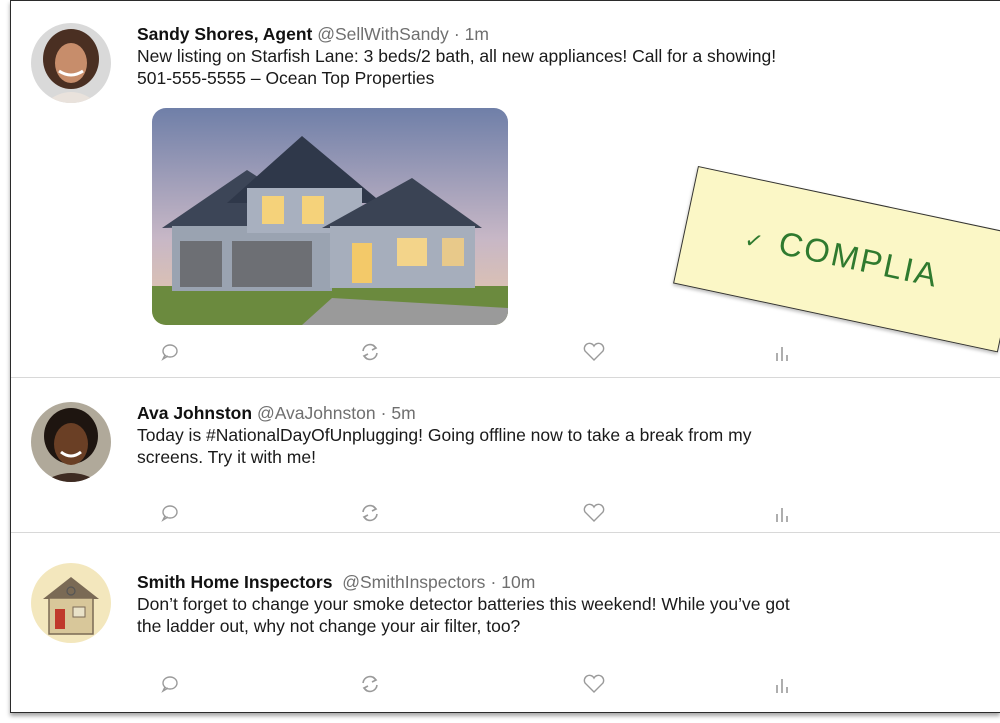 This screenshot has height=723, width=1000. What do you see at coordinates (330, 216) in the screenshot?
I see `listing-photo` at bounding box center [330, 216].